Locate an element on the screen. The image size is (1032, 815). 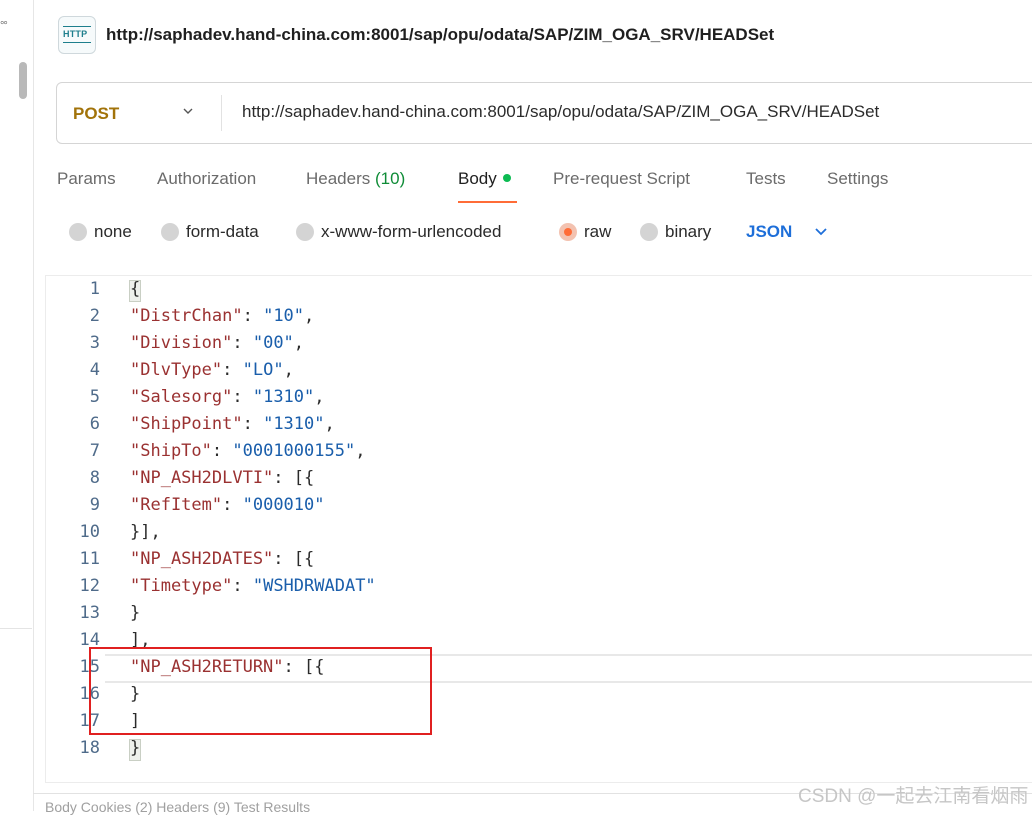
line-number: 5 is located at coordinates (94, 397).